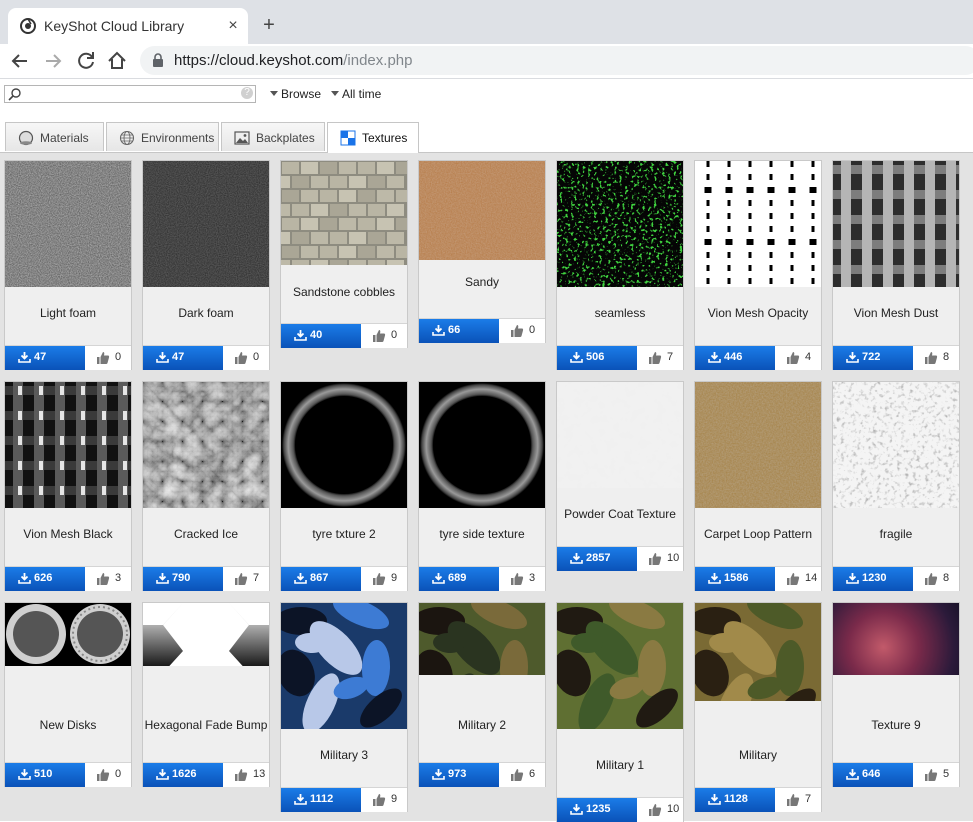 The width and height of the screenshot is (973, 822). I want to click on address-bar: https://cloud.keyshot.com/index.php, so click(556, 60).